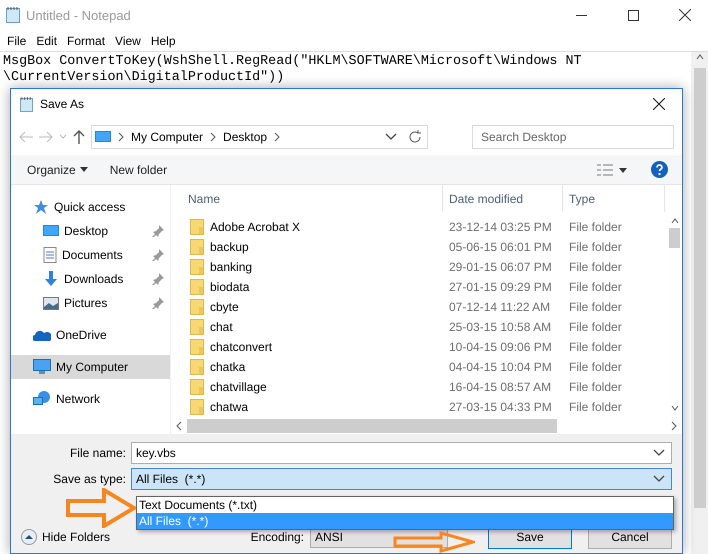 The height and width of the screenshot is (554, 708). Describe the element at coordinates (46, 41) in the screenshot. I see `menu-item: Edit` at that location.